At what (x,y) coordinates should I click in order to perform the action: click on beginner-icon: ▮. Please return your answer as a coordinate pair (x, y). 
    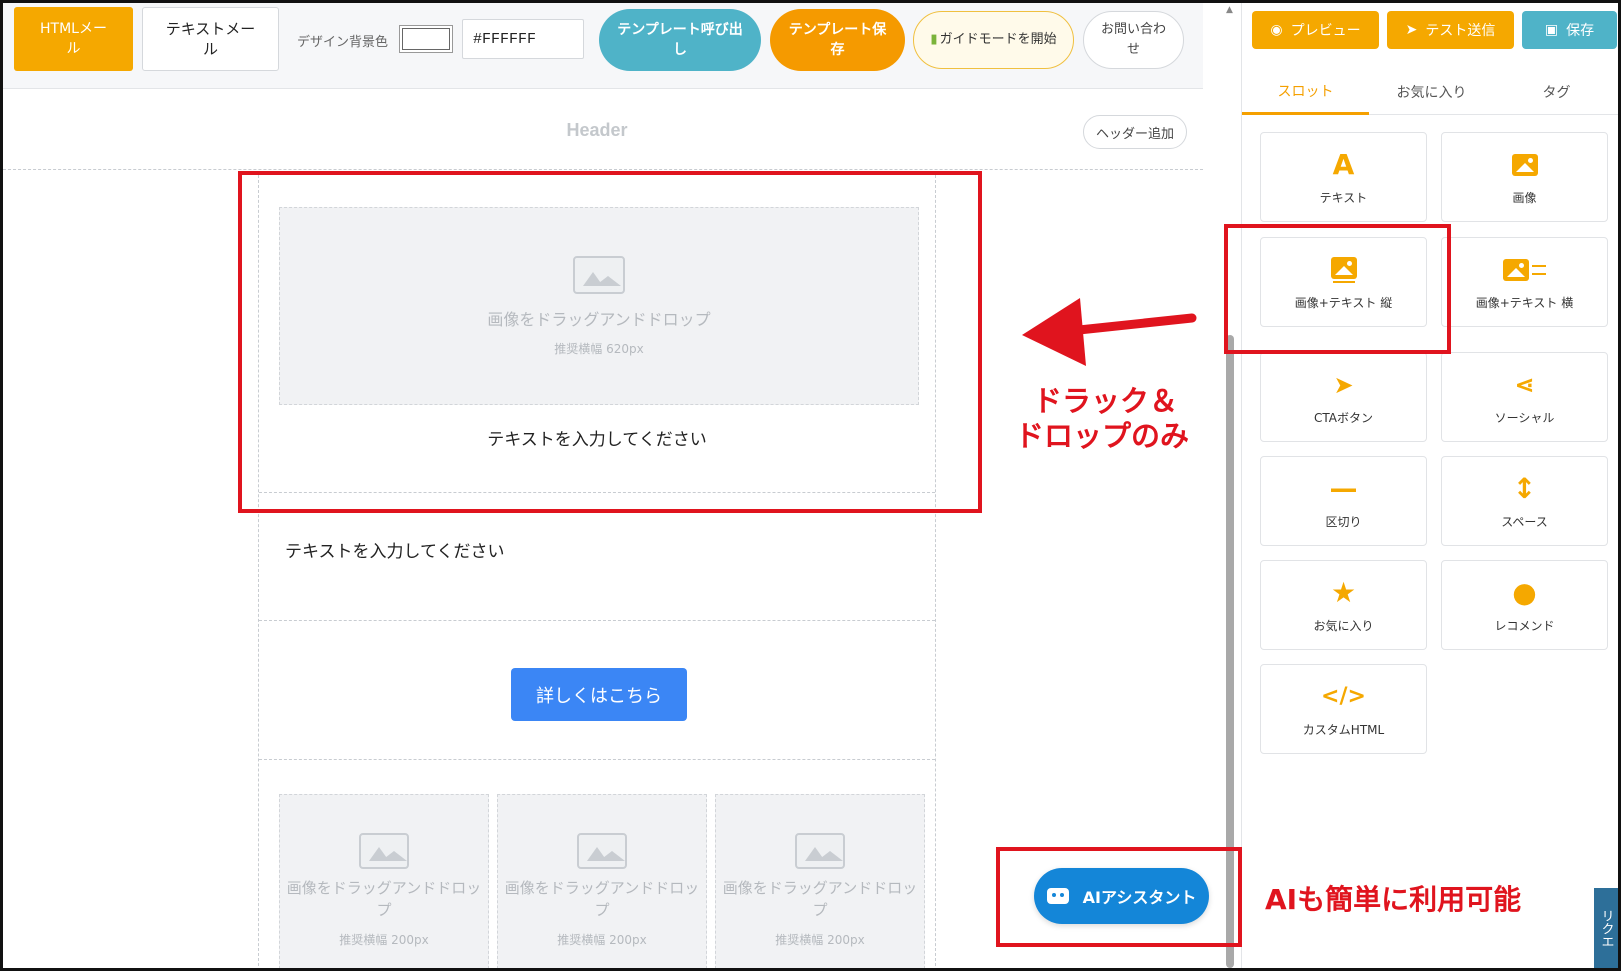
    Looking at the image, I should click on (934, 39).